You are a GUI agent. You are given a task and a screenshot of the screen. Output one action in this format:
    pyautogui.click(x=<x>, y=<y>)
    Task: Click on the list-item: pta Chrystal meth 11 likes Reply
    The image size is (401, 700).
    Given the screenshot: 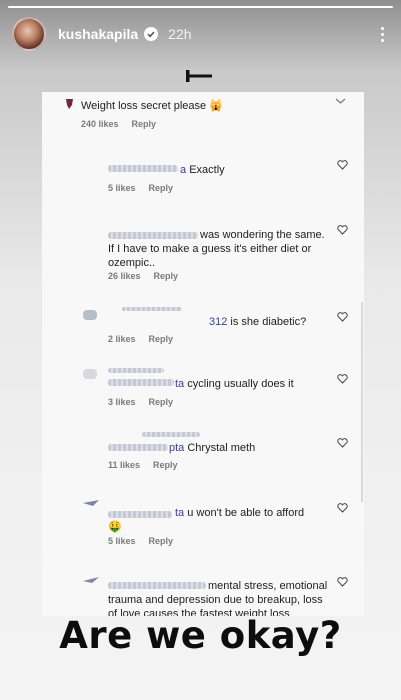 What is the action you would take?
    pyautogui.click(x=203, y=452)
    